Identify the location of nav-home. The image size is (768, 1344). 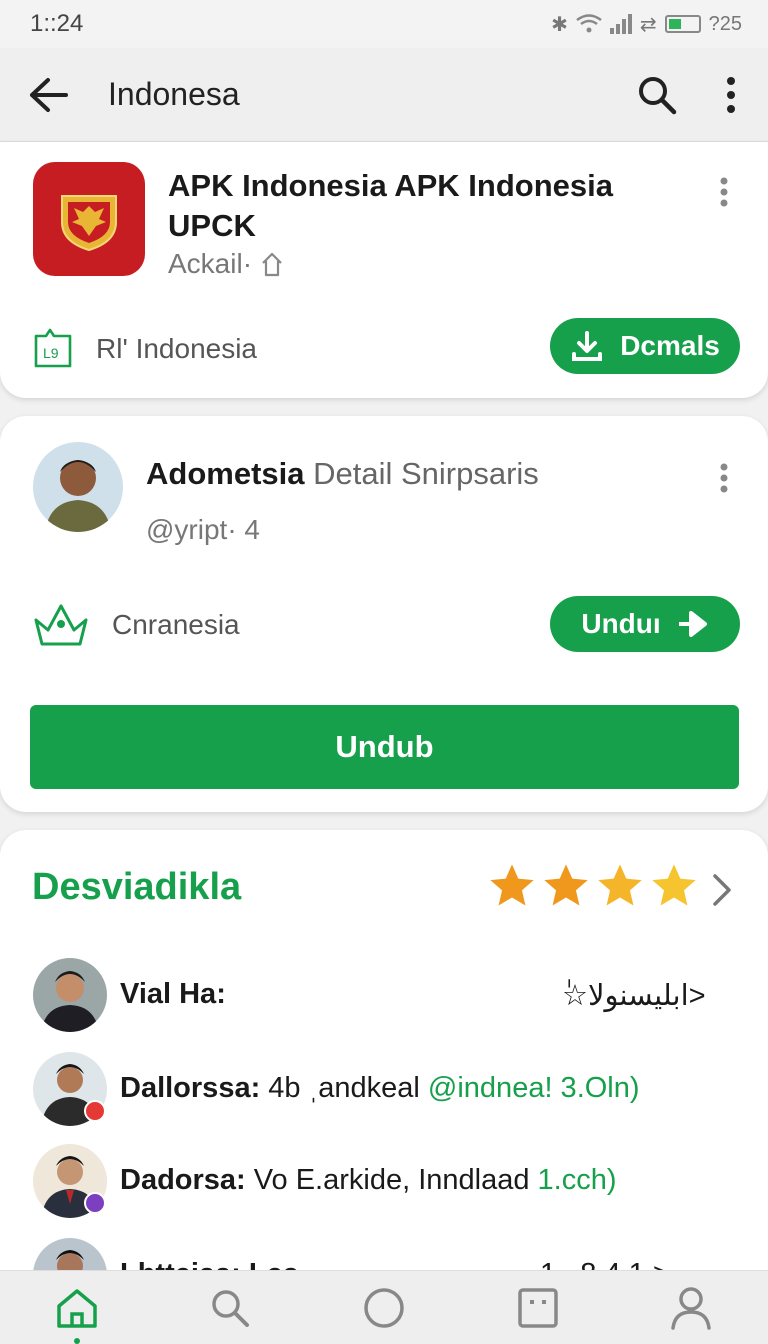
(77, 1307).